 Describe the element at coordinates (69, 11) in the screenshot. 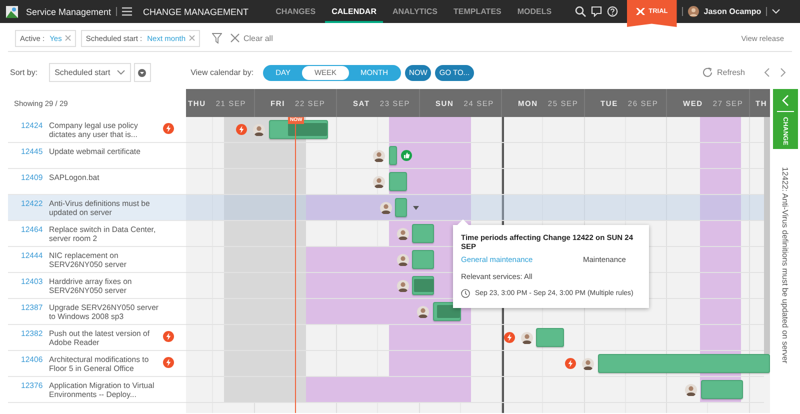

I see `app-title: Service Management` at that location.